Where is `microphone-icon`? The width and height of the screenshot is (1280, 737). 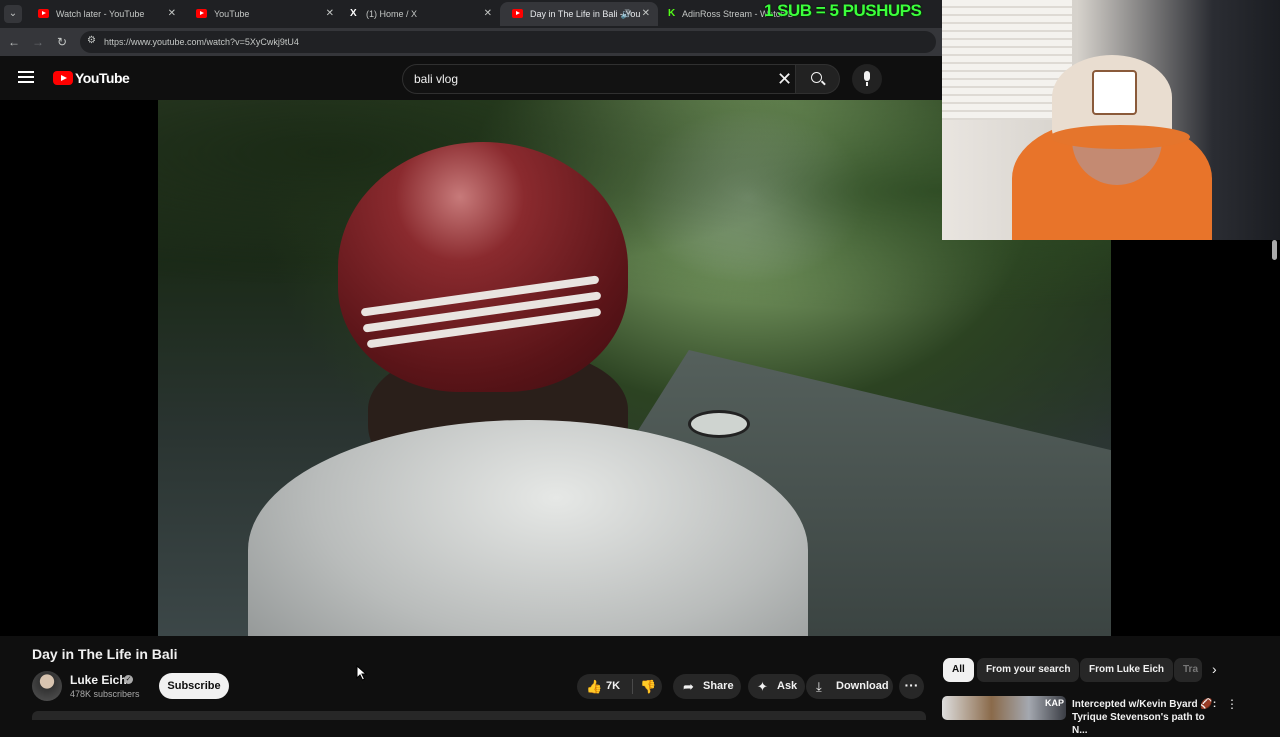 microphone-icon is located at coordinates (867, 78).